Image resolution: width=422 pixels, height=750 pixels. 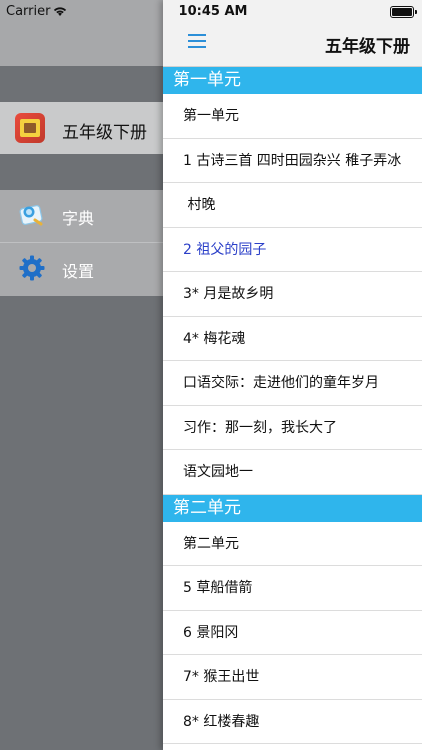 I want to click on list-item: 3* 月是故乡明, so click(x=292, y=294).